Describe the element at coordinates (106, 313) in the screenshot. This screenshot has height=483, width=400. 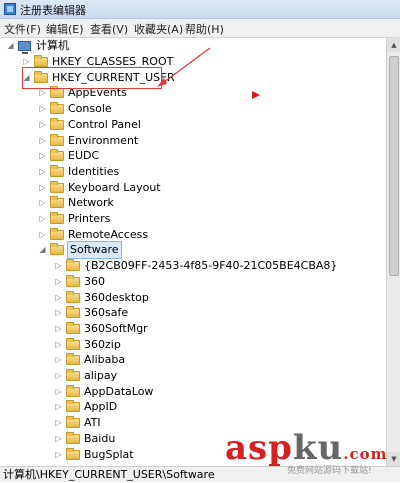
I see `tree-item-label: 360safe` at that location.